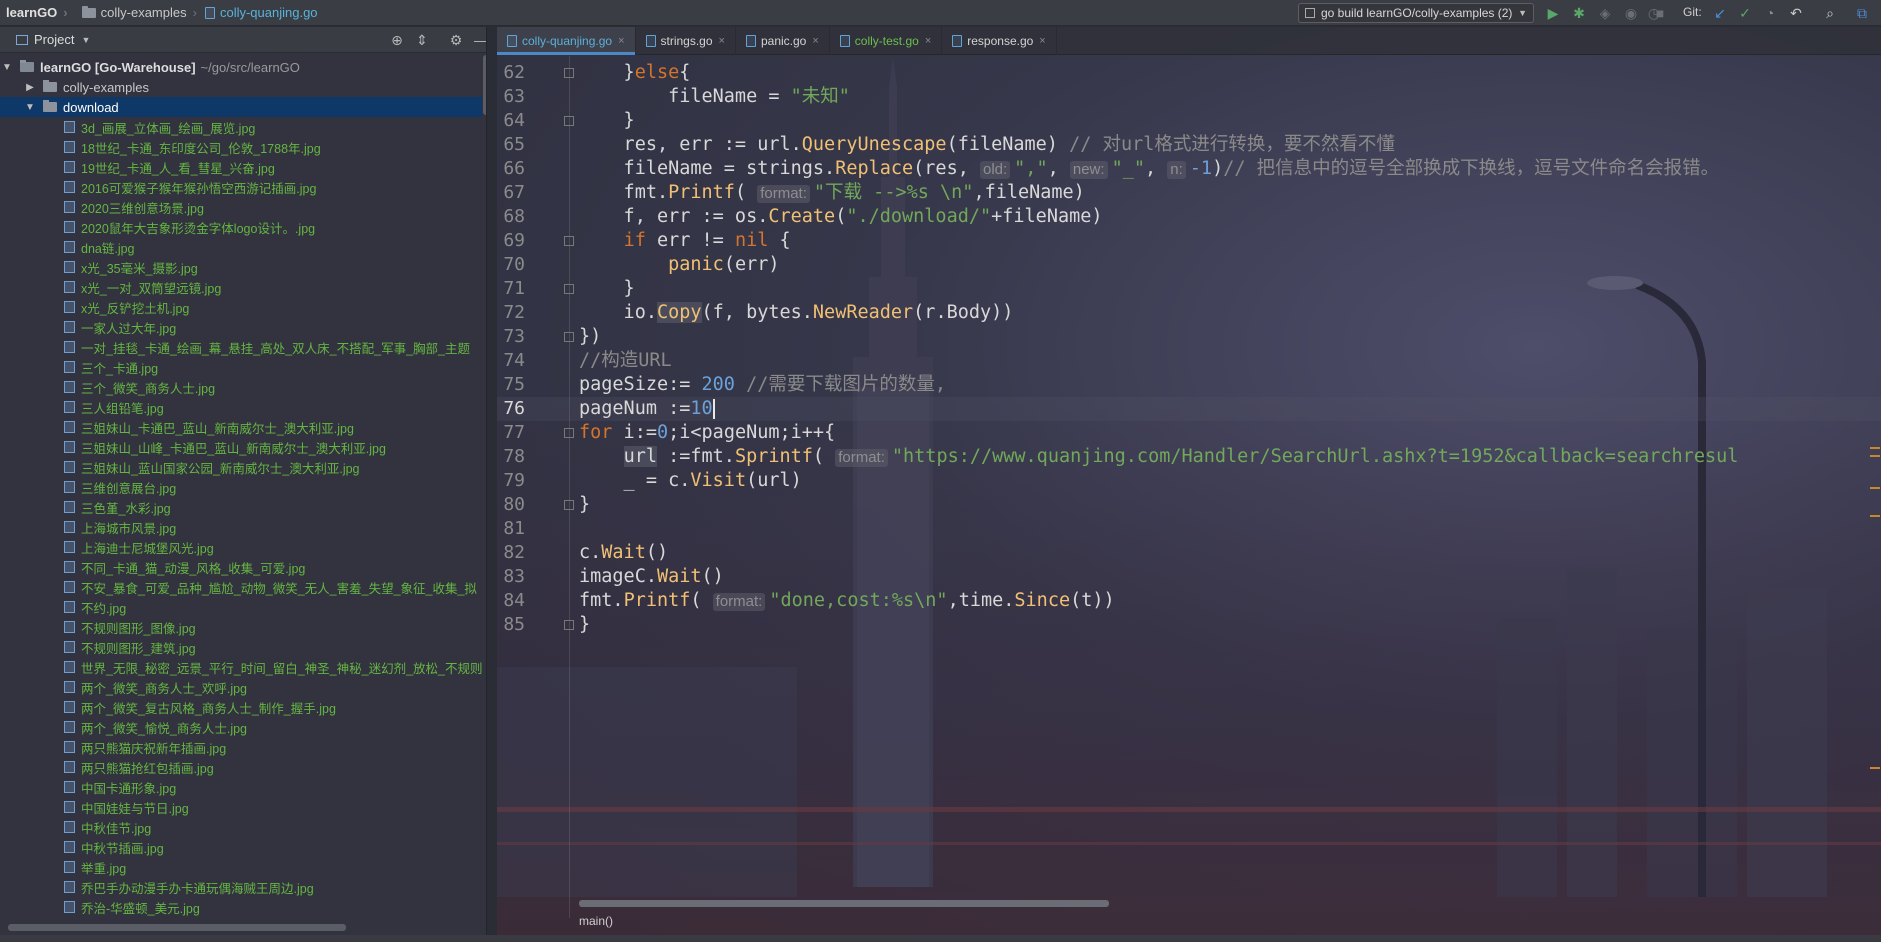  Describe the element at coordinates (241, 467) in the screenshot. I see `tree-file: 三姐妹山_蓝山国家公园_新南威尔士_澳大利亚.jpg` at that location.